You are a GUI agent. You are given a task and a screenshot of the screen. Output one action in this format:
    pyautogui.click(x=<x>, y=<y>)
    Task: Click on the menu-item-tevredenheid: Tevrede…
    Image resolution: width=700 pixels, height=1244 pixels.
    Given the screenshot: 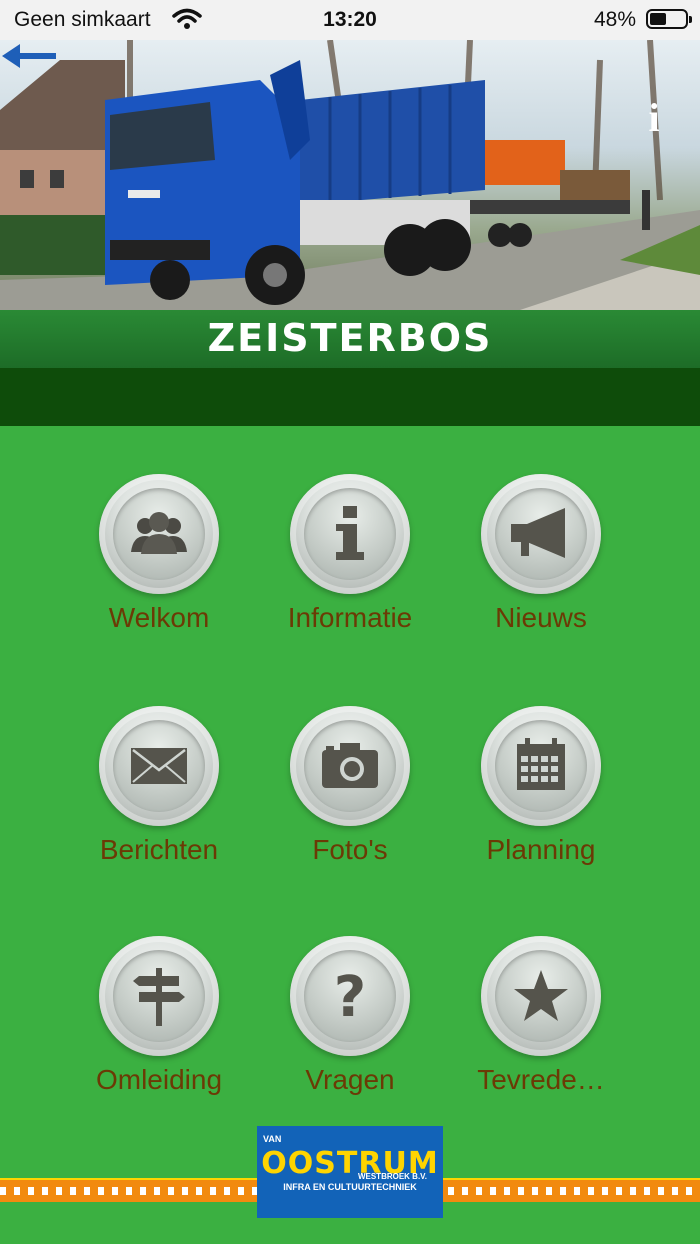 What is the action you would take?
    pyautogui.click(x=541, y=991)
    